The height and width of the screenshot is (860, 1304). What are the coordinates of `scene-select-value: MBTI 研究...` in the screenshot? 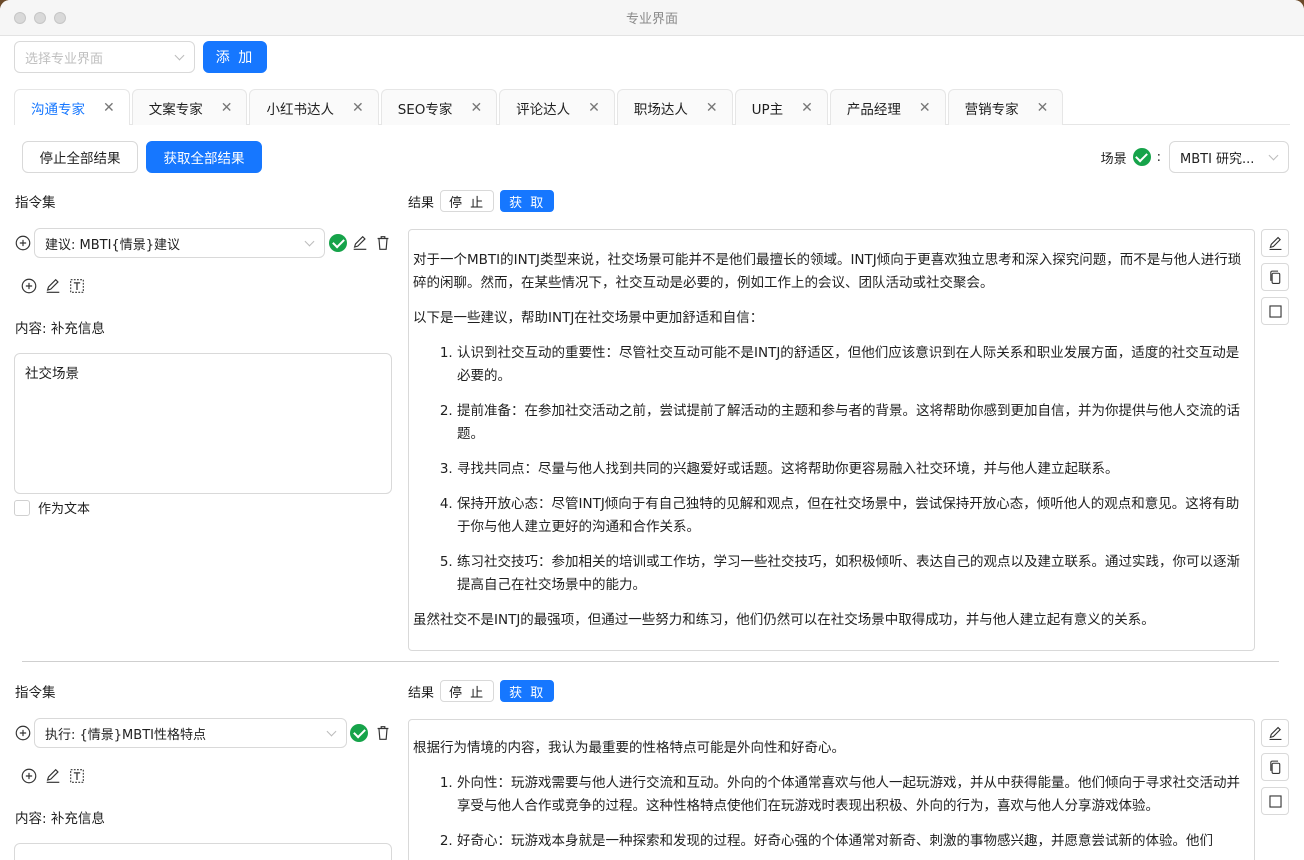 It's located at (1217, 159).